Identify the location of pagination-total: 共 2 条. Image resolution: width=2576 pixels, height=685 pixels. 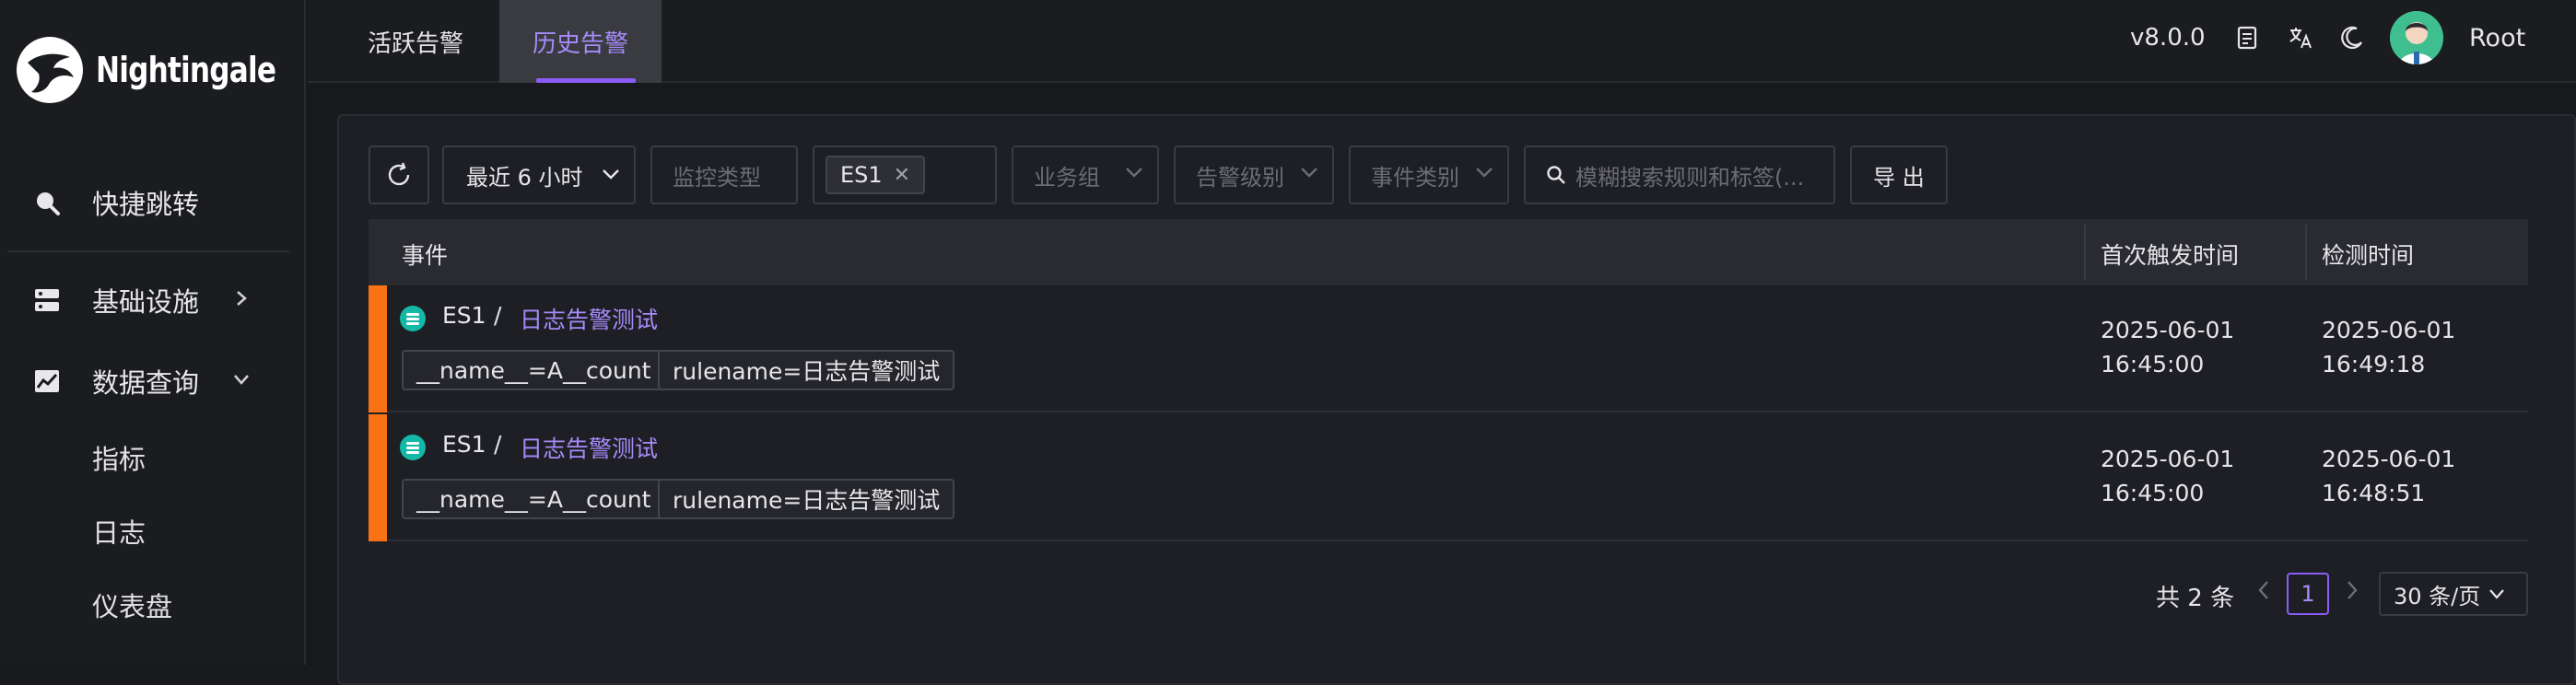
(2195, 598).